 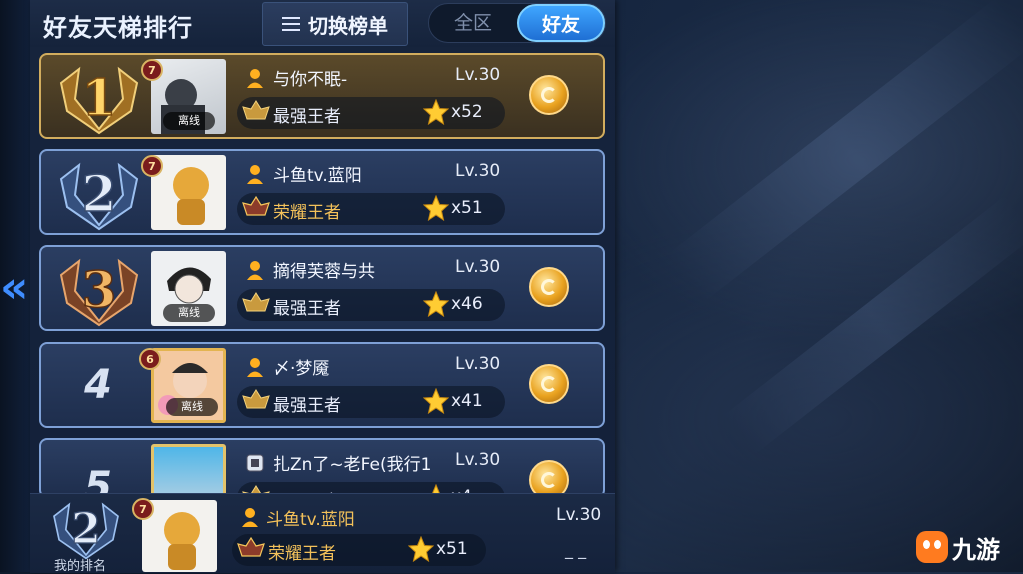 I want to click on player-name: 〆·梦魇, so click(x=301, y=369).